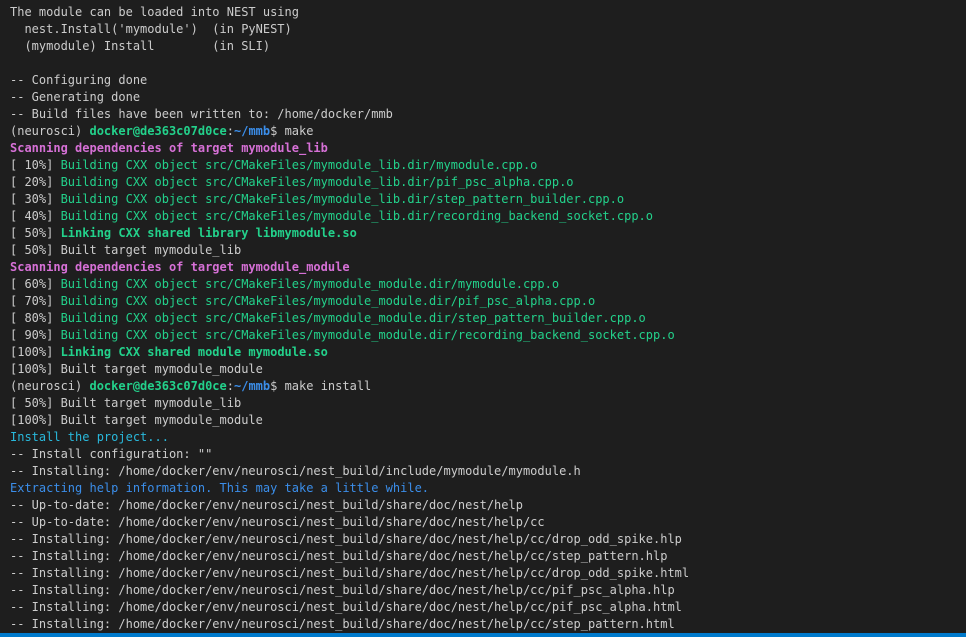  I want to click on terminal-text-segment: [ 30%], so click(35, 199).